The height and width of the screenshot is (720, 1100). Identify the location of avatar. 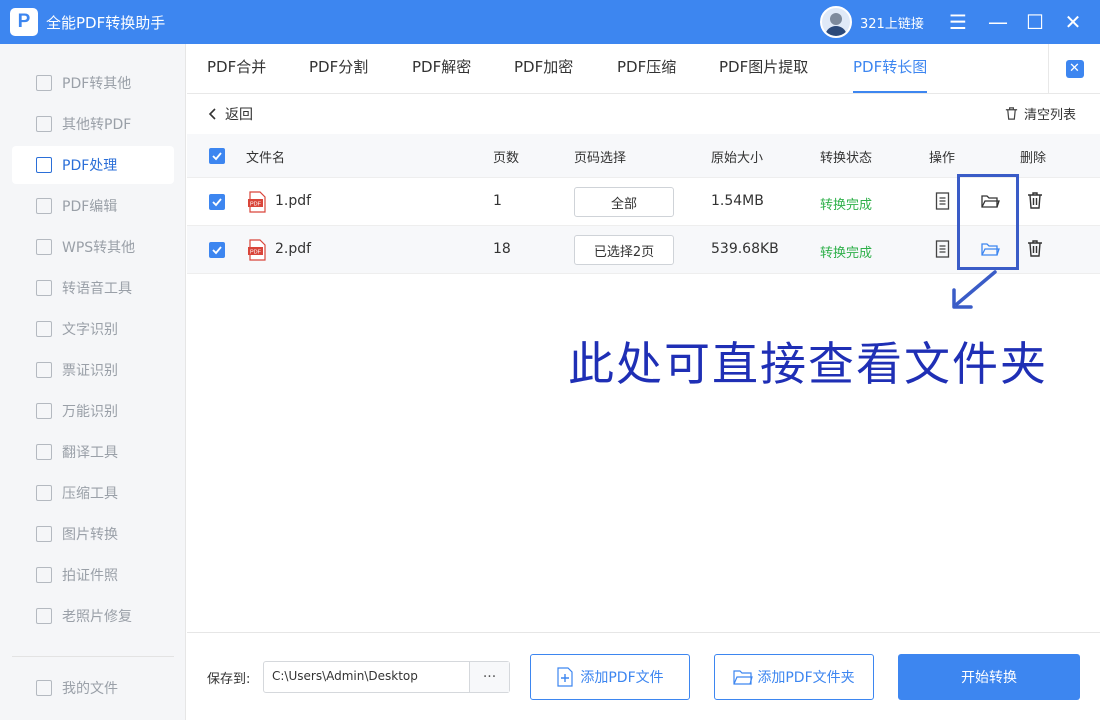
(836, 22).